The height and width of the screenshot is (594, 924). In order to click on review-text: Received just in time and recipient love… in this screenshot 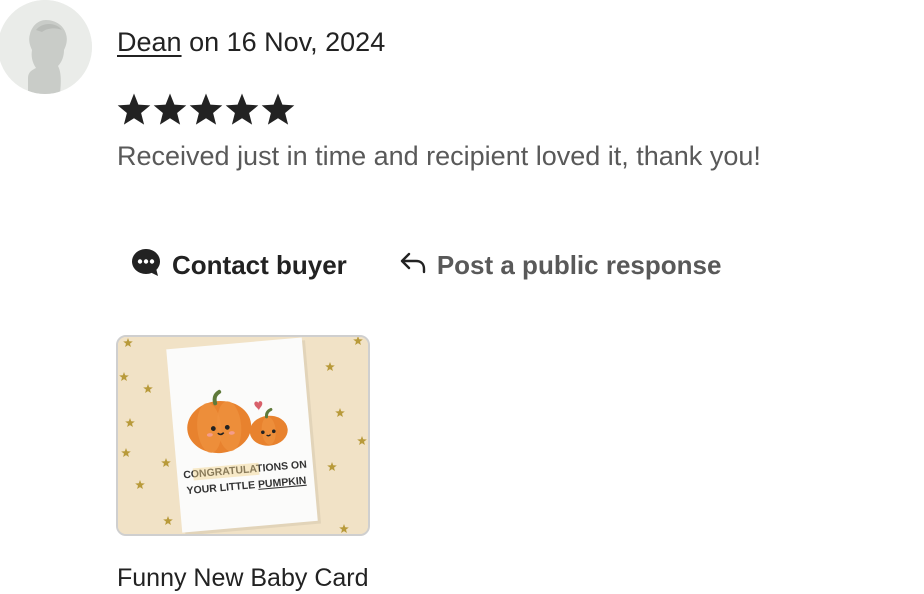, I will do `click(439, 156)`.